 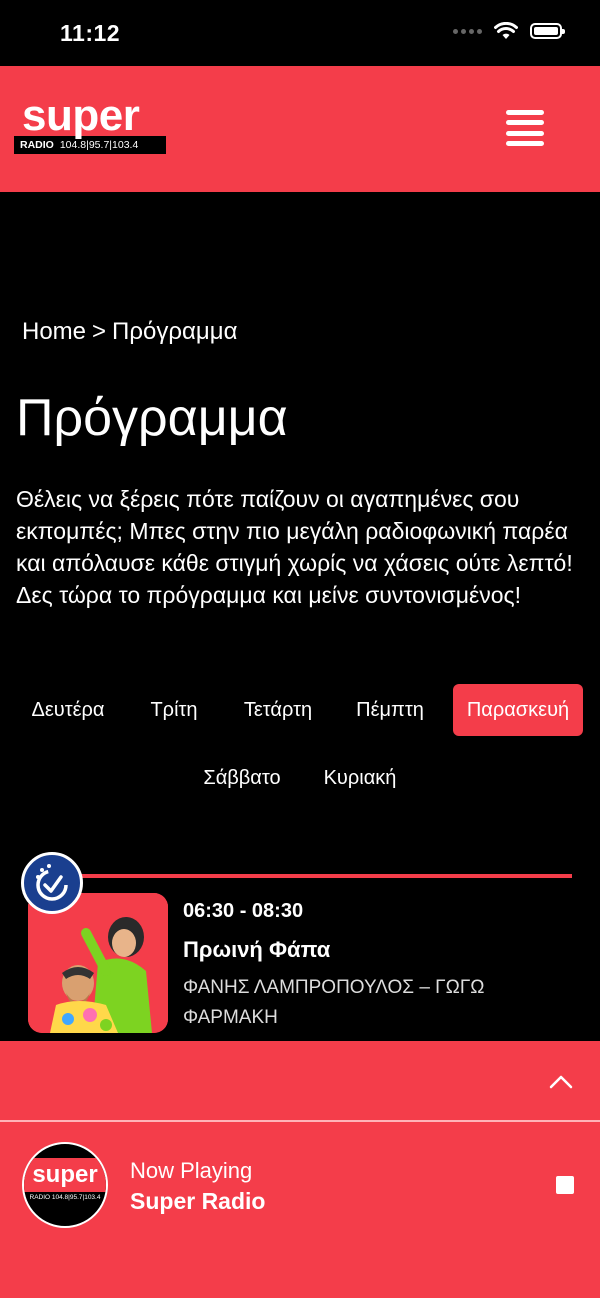 What do you see at coordinates (52, 883) in the screenshot?
I see `clock-check-icon` at bounding box center [52, 883].